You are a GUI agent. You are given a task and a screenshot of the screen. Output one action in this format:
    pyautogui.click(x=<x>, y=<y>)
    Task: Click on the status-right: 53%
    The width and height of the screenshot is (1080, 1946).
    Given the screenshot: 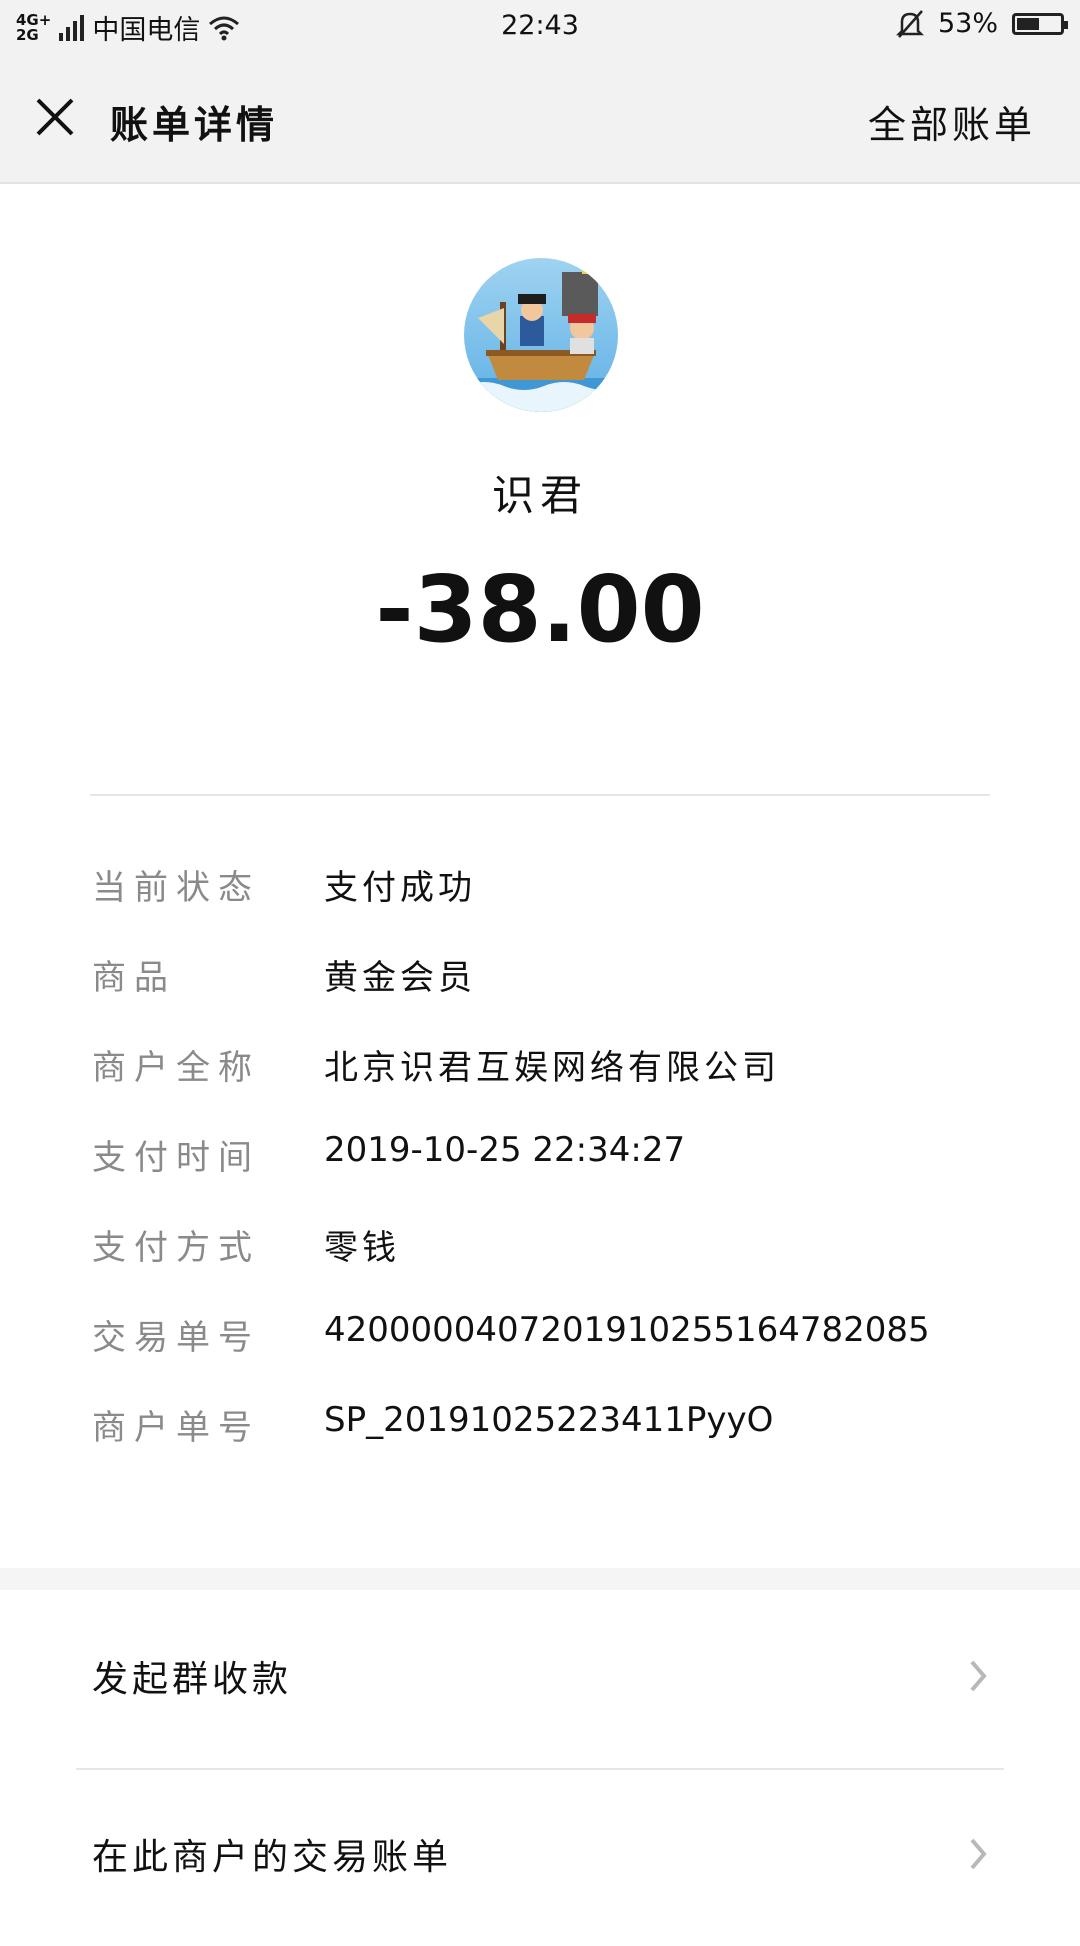 What is the action you would take?
    pyautogui.click(x=981, y=23)
    